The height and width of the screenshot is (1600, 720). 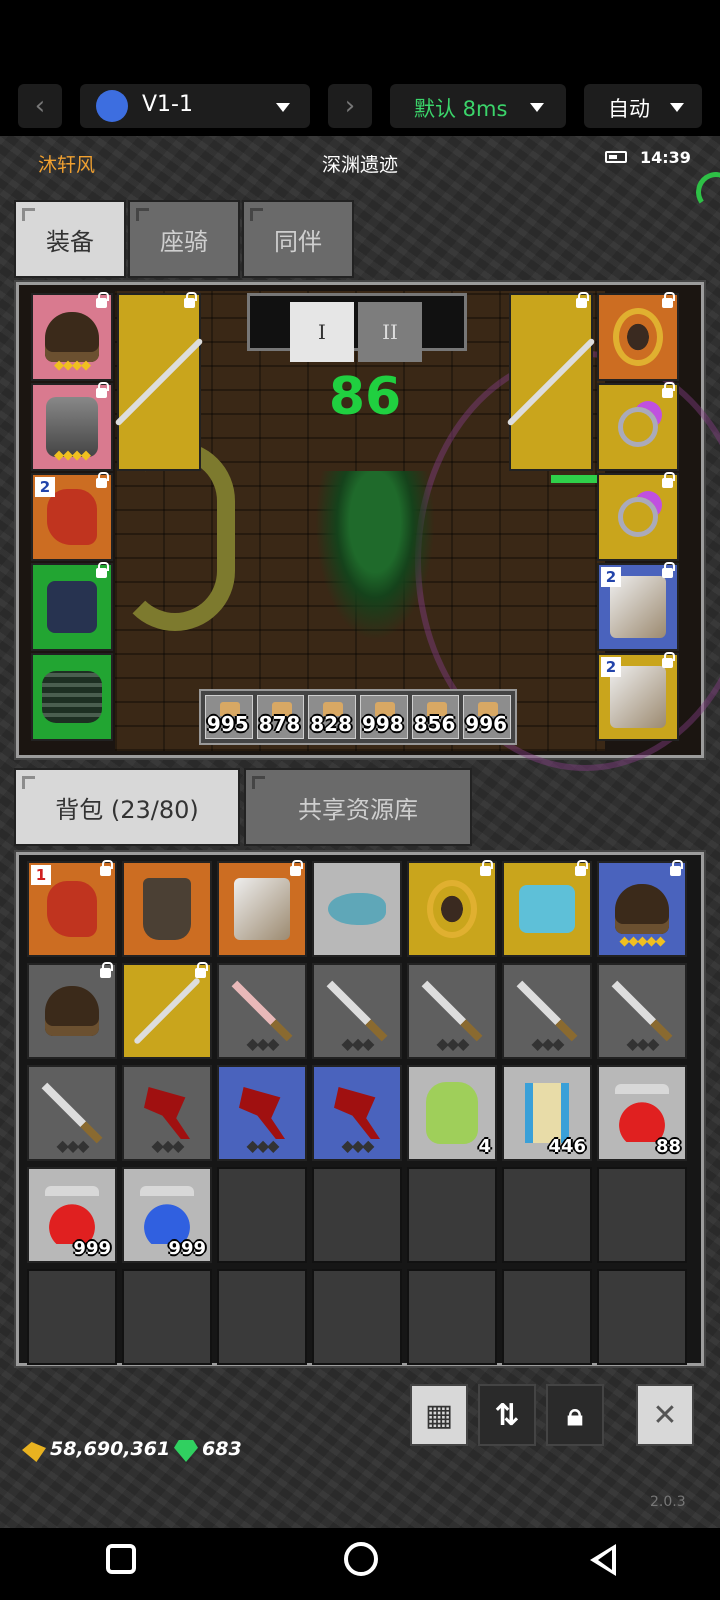 I want to click on boots-icon, so click(x=72, y=607).